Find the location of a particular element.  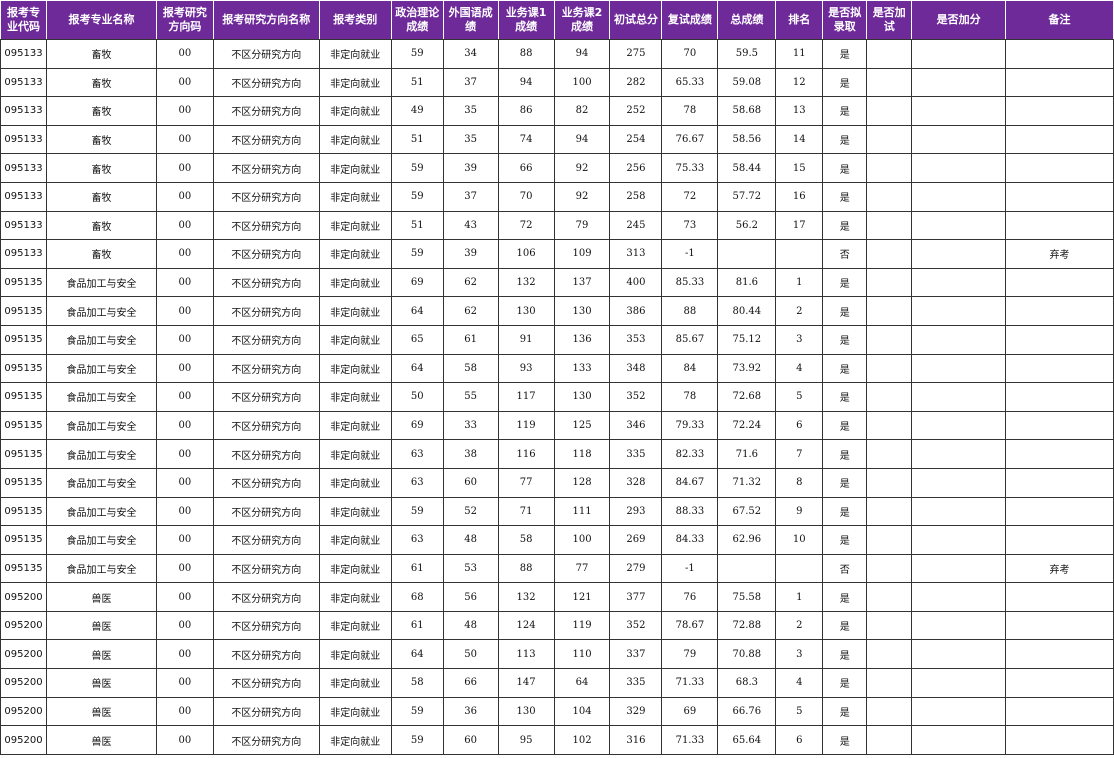

table-cell: 100 is located at coordinates (582, 540).